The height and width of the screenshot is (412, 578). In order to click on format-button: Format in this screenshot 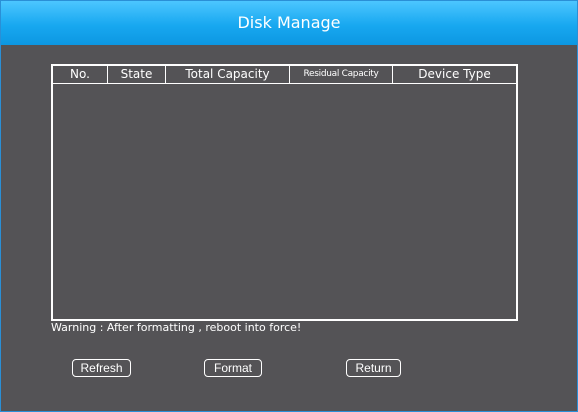, I will do `click(233, 368)`.